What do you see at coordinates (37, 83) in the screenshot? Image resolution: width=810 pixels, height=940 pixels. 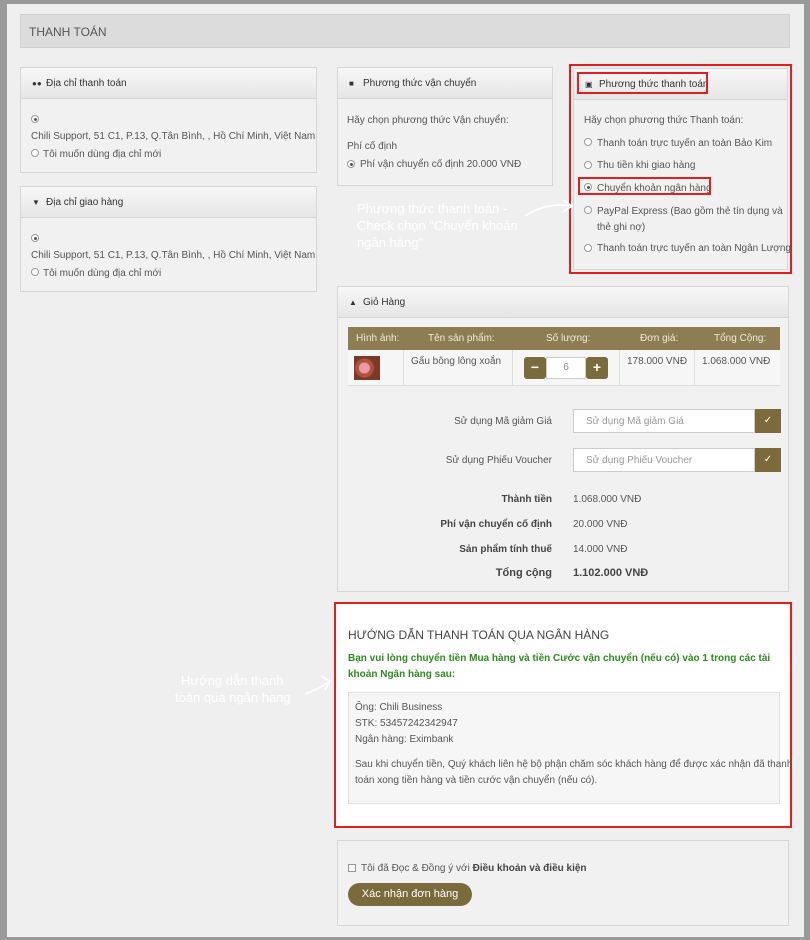 I see `users-icon: ●●` at bounding box center [37, 83].